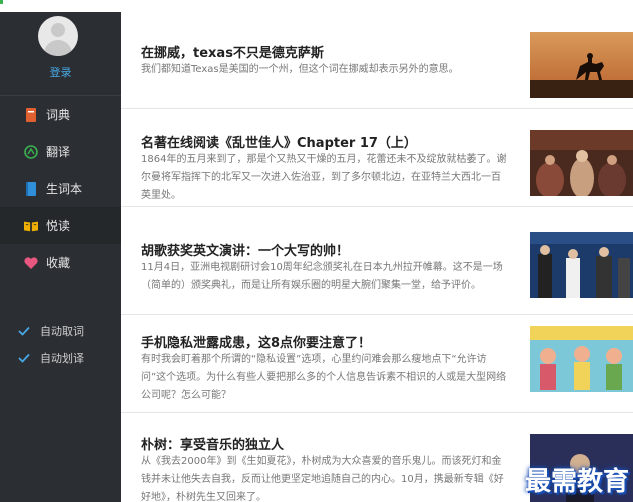 The width and height of the screenshot is (633, 502). I want to click on sidebar-item-wordbook: 生词本, so click(60, 188).